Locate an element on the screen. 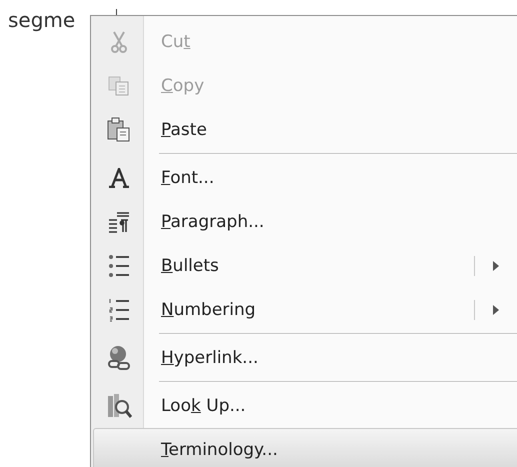 This screenshot has height=467, width=517. bullet-list-icon is located at coordinates (119, 266).